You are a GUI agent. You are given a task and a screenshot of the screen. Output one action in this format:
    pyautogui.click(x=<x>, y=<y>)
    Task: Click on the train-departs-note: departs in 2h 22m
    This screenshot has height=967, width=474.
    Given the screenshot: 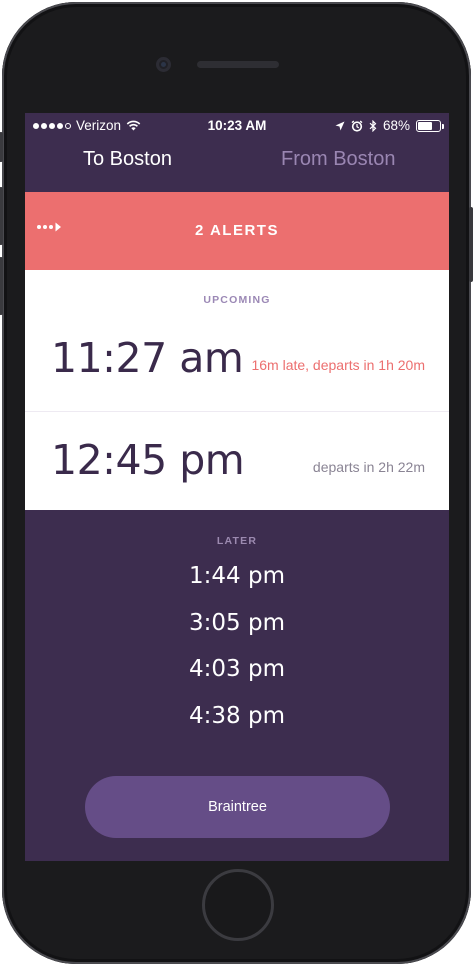 What is the action you would take?
    pyautogui.click(x=368, y=467)
    